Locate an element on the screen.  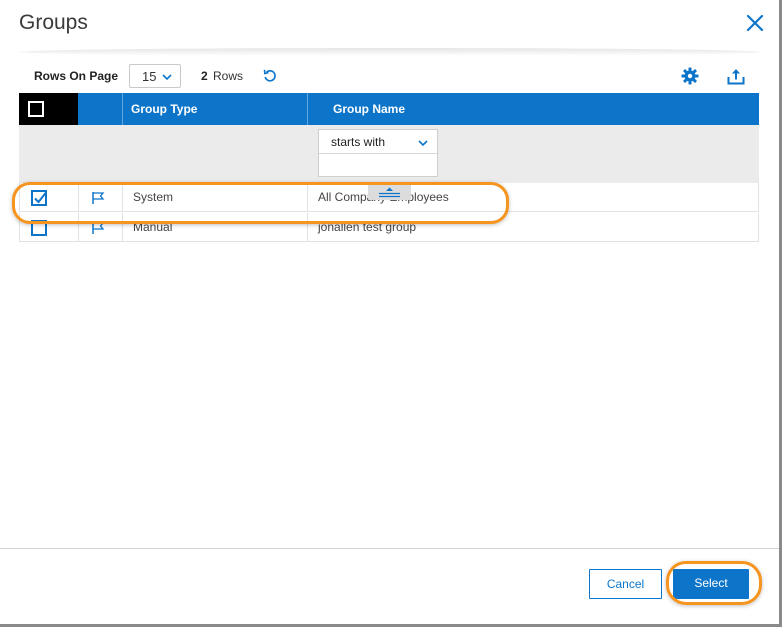
filter-mode-select: starts with is located at coordinates (378, 142).